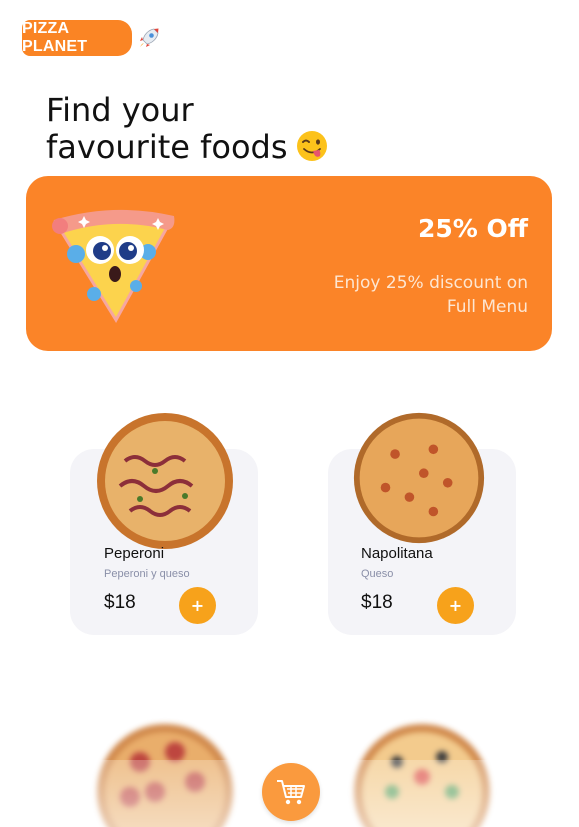  Describe the element at coordinates (377, 574) in the screenshot. I see `product-description: Queso` at that location.